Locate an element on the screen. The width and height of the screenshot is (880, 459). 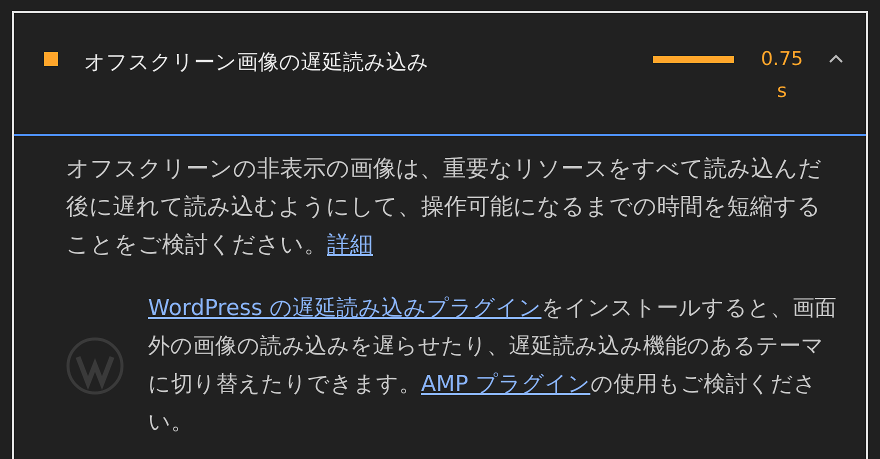
wordpress-logo-icon is located at coordinates (95, 366).